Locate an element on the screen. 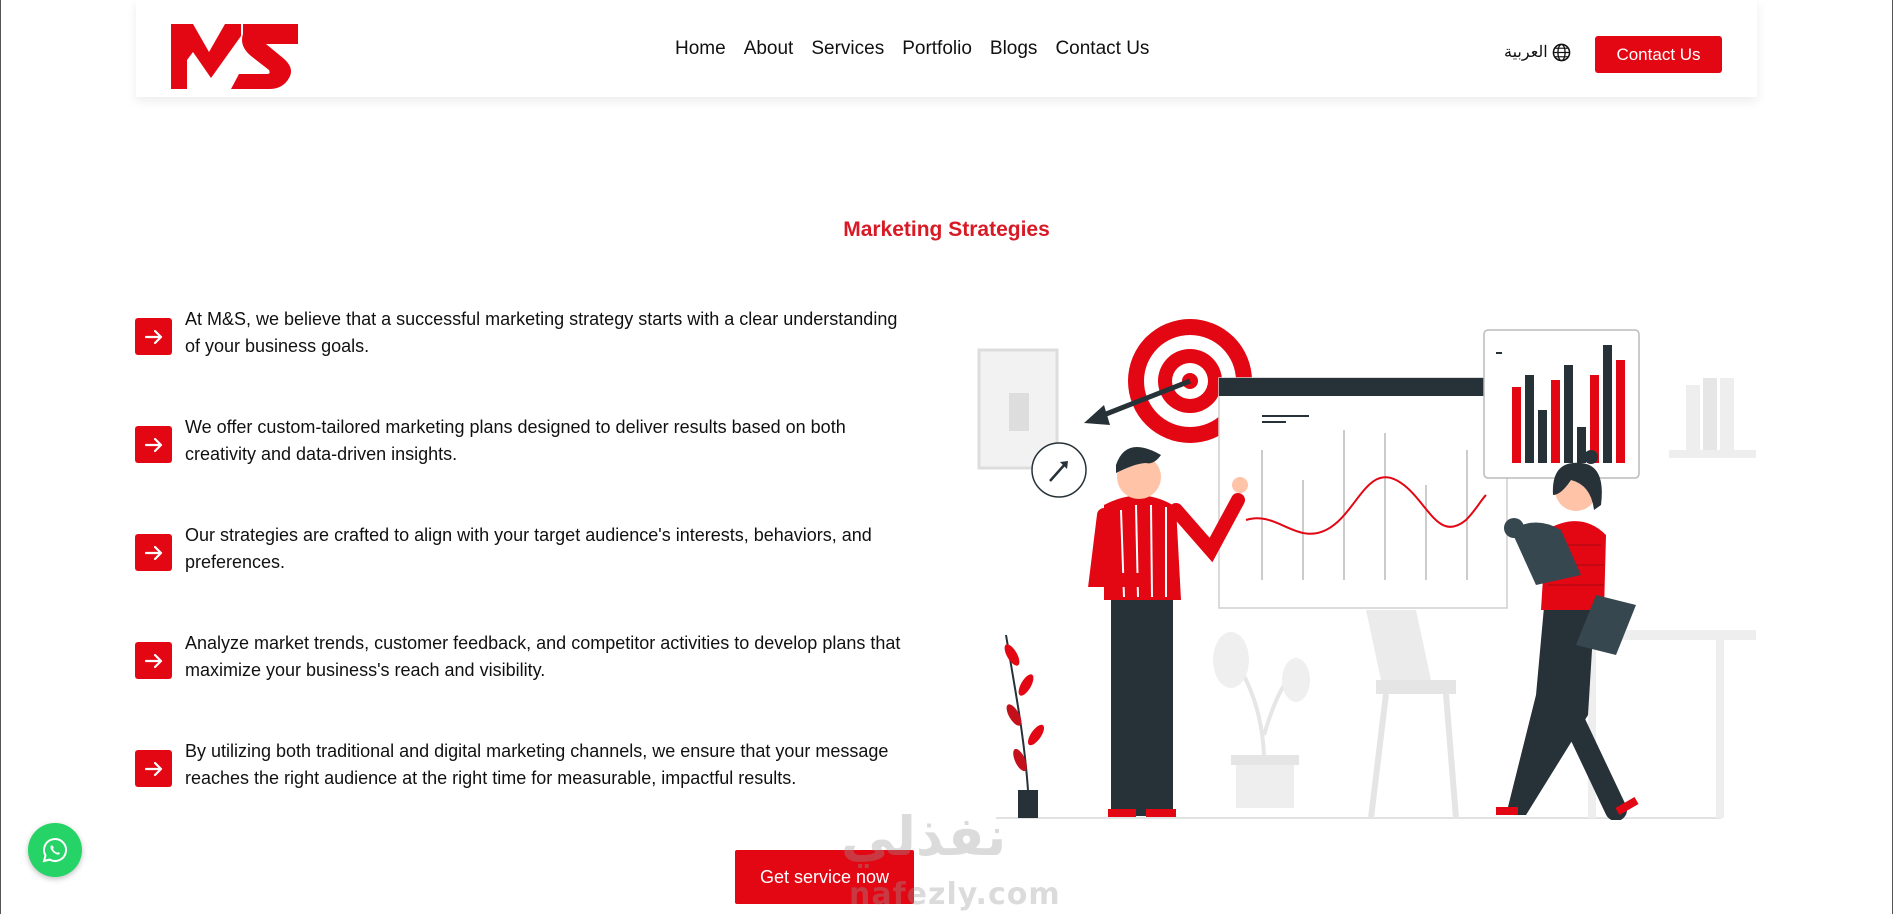 This screenshot has width=1893, height=914. contact-us-button: Contact Us is located at coordinates (1658, 54).